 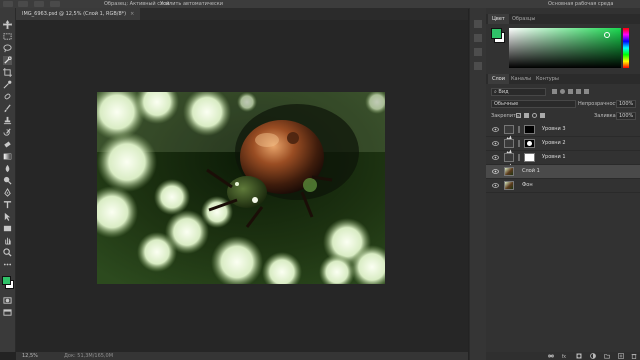 I want to click on lock-position-icon, so click(x=534, y=115).